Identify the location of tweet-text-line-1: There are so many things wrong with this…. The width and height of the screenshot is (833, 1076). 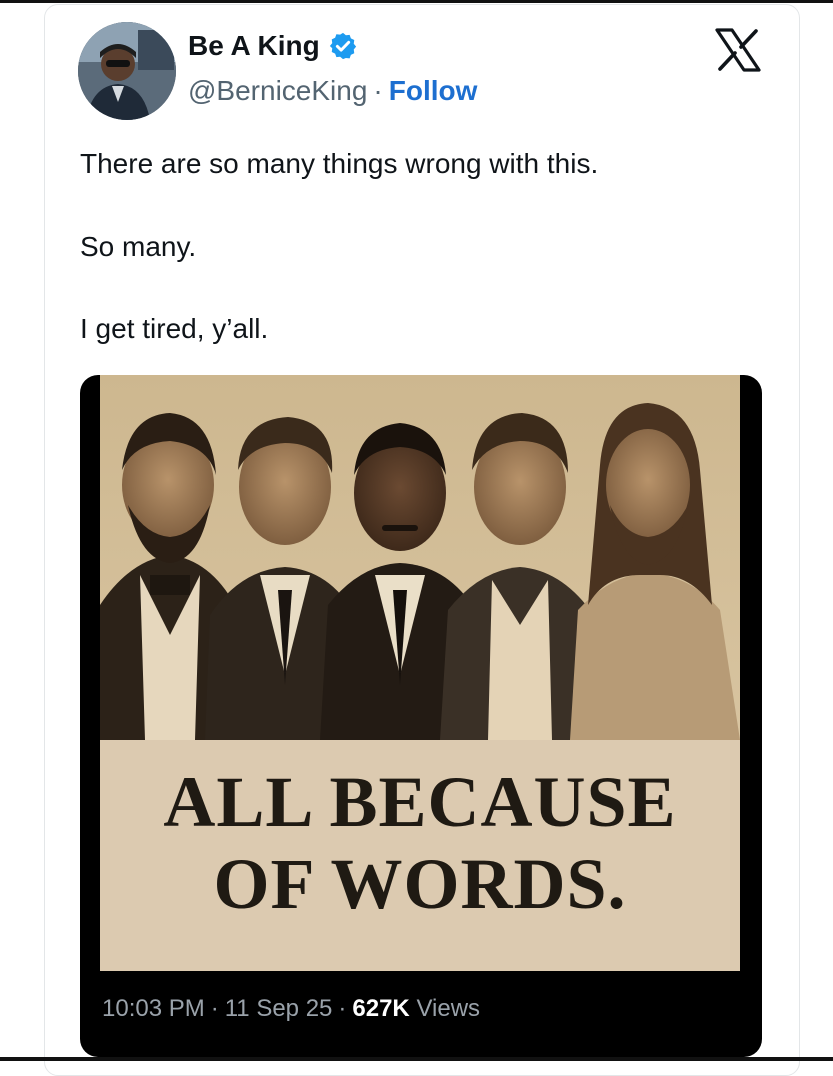
(339, 163).